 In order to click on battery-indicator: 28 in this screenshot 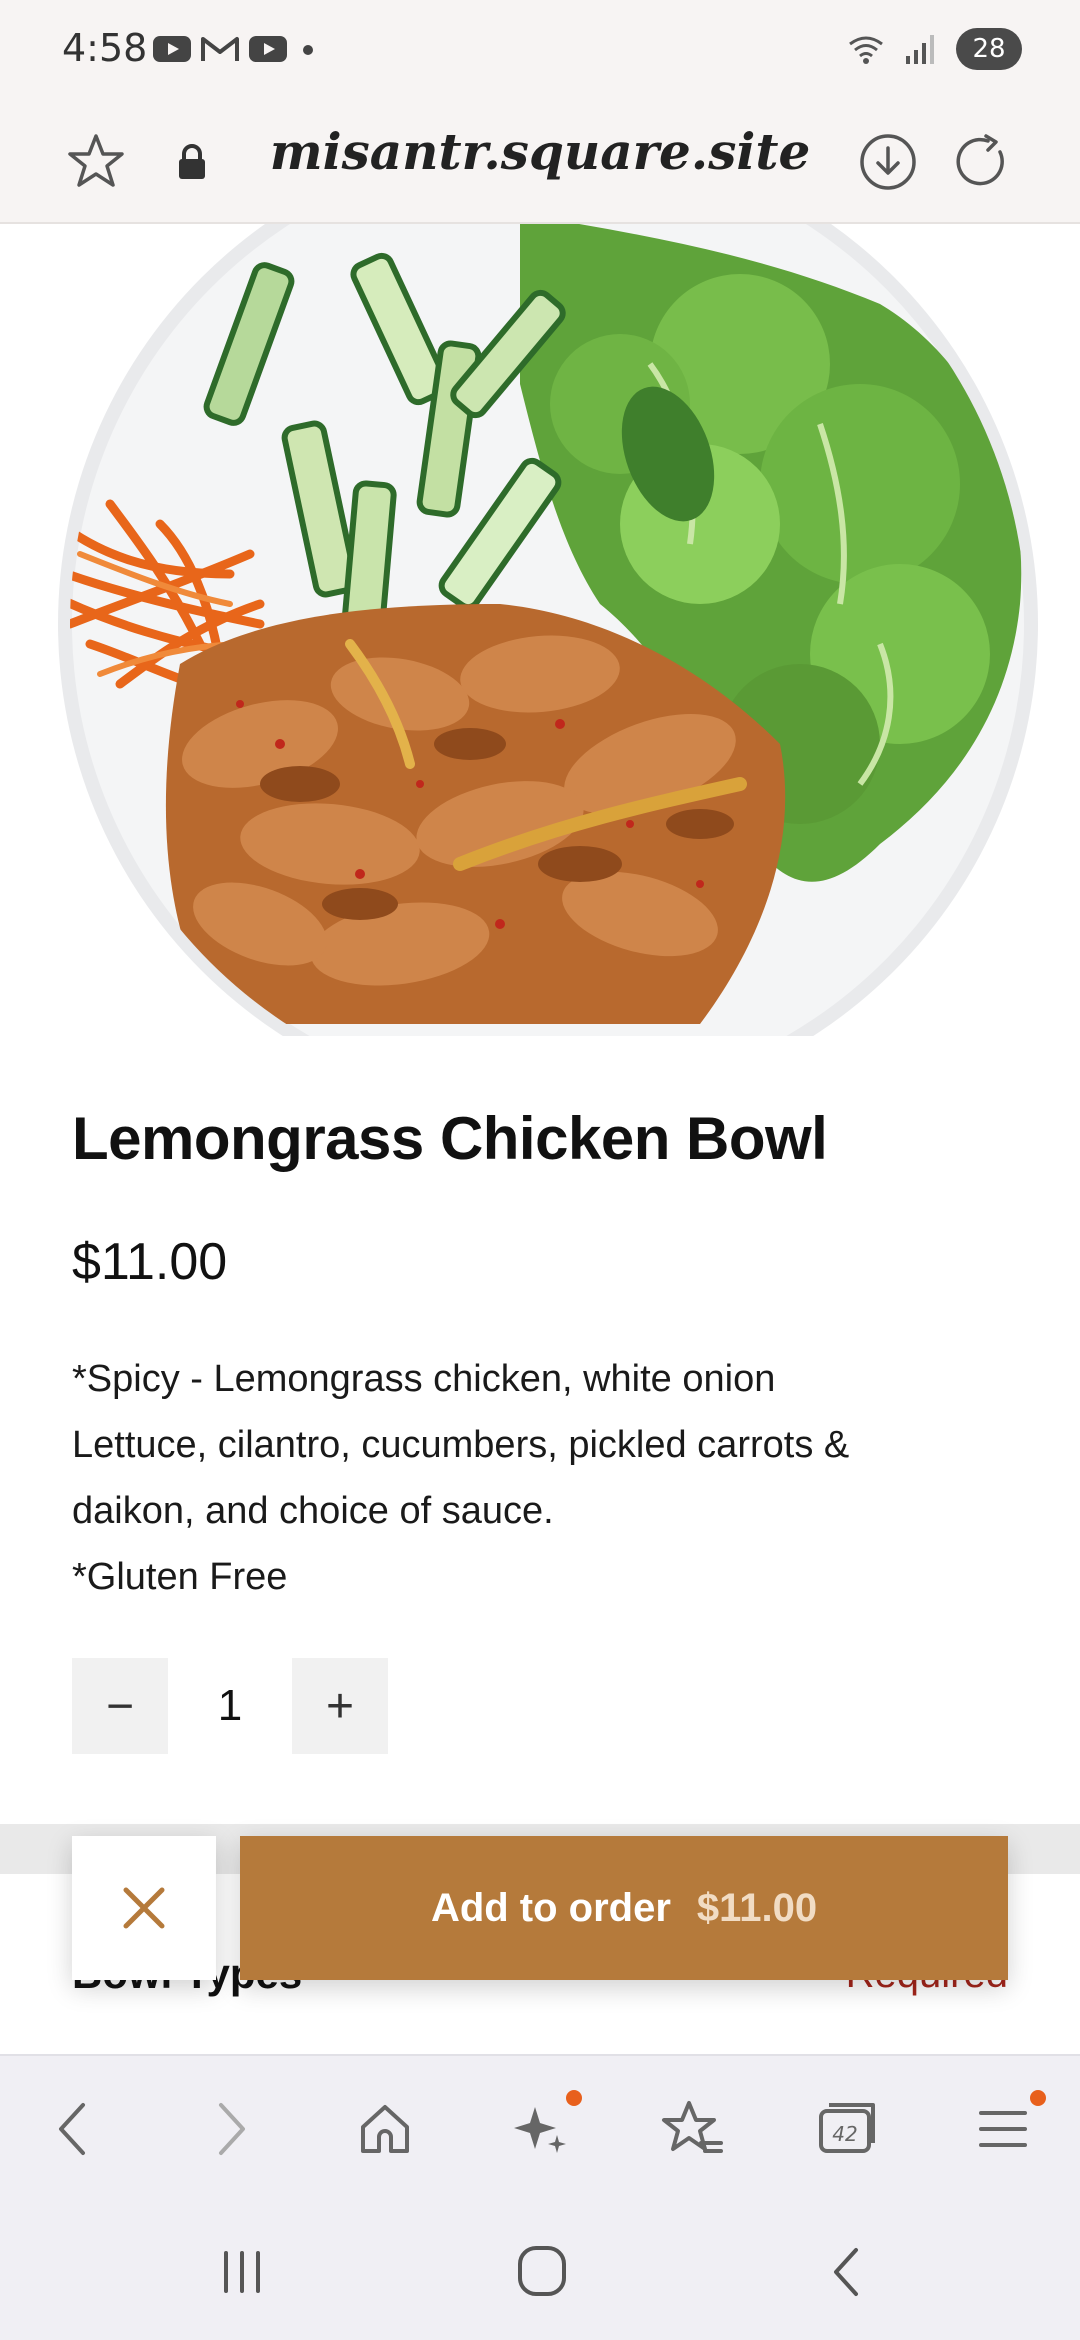, I will do `click(989, 49)`.